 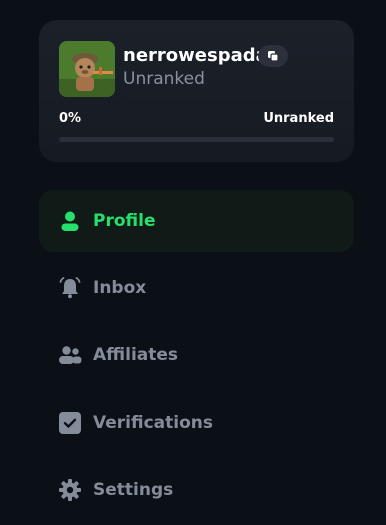 I want to click on nav-label-settings: Settings, so click(x=133, y=490).